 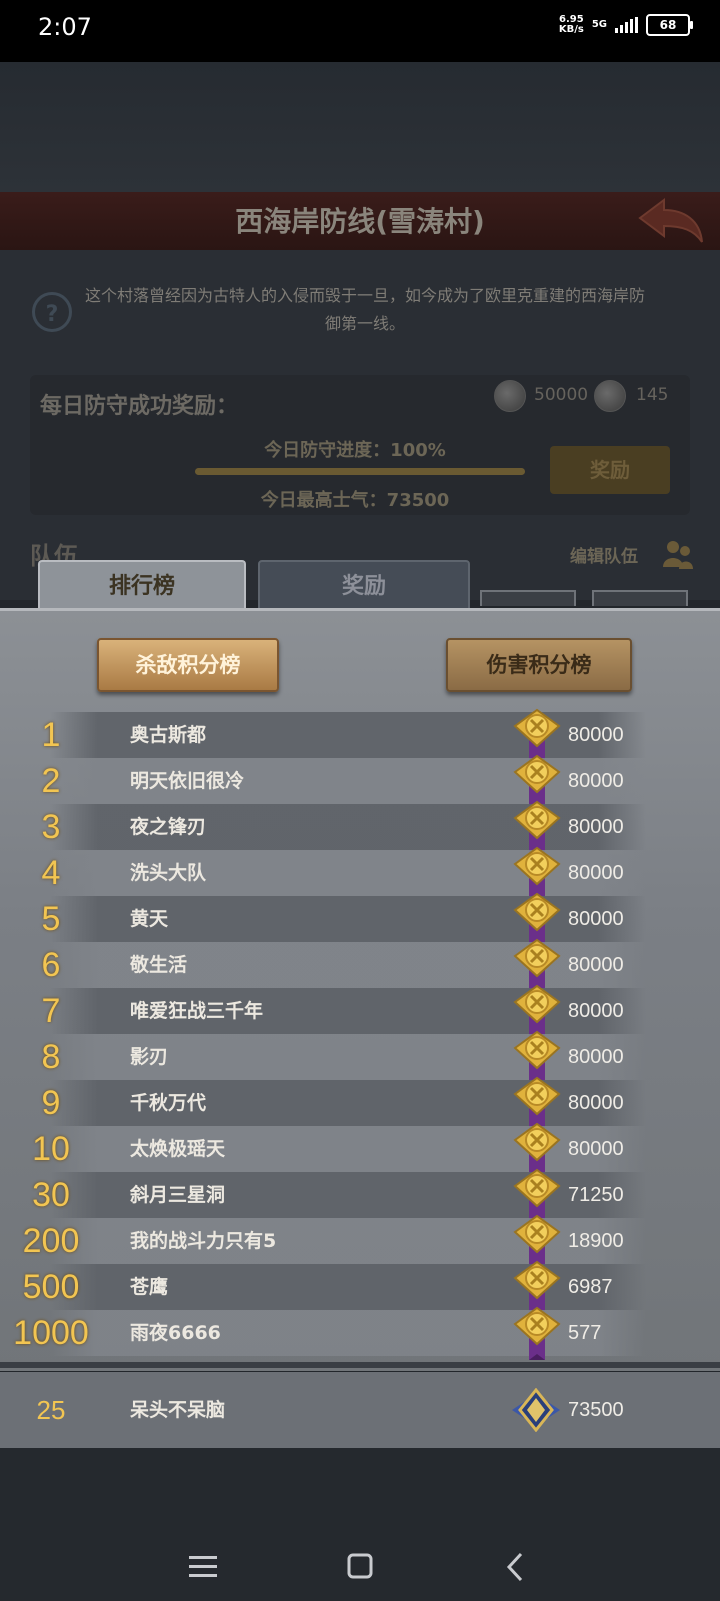 What do you see at coordinates (51, 1103) in the screenshot?
I see `rank-number: 9` at bounding box center [51, 1103].